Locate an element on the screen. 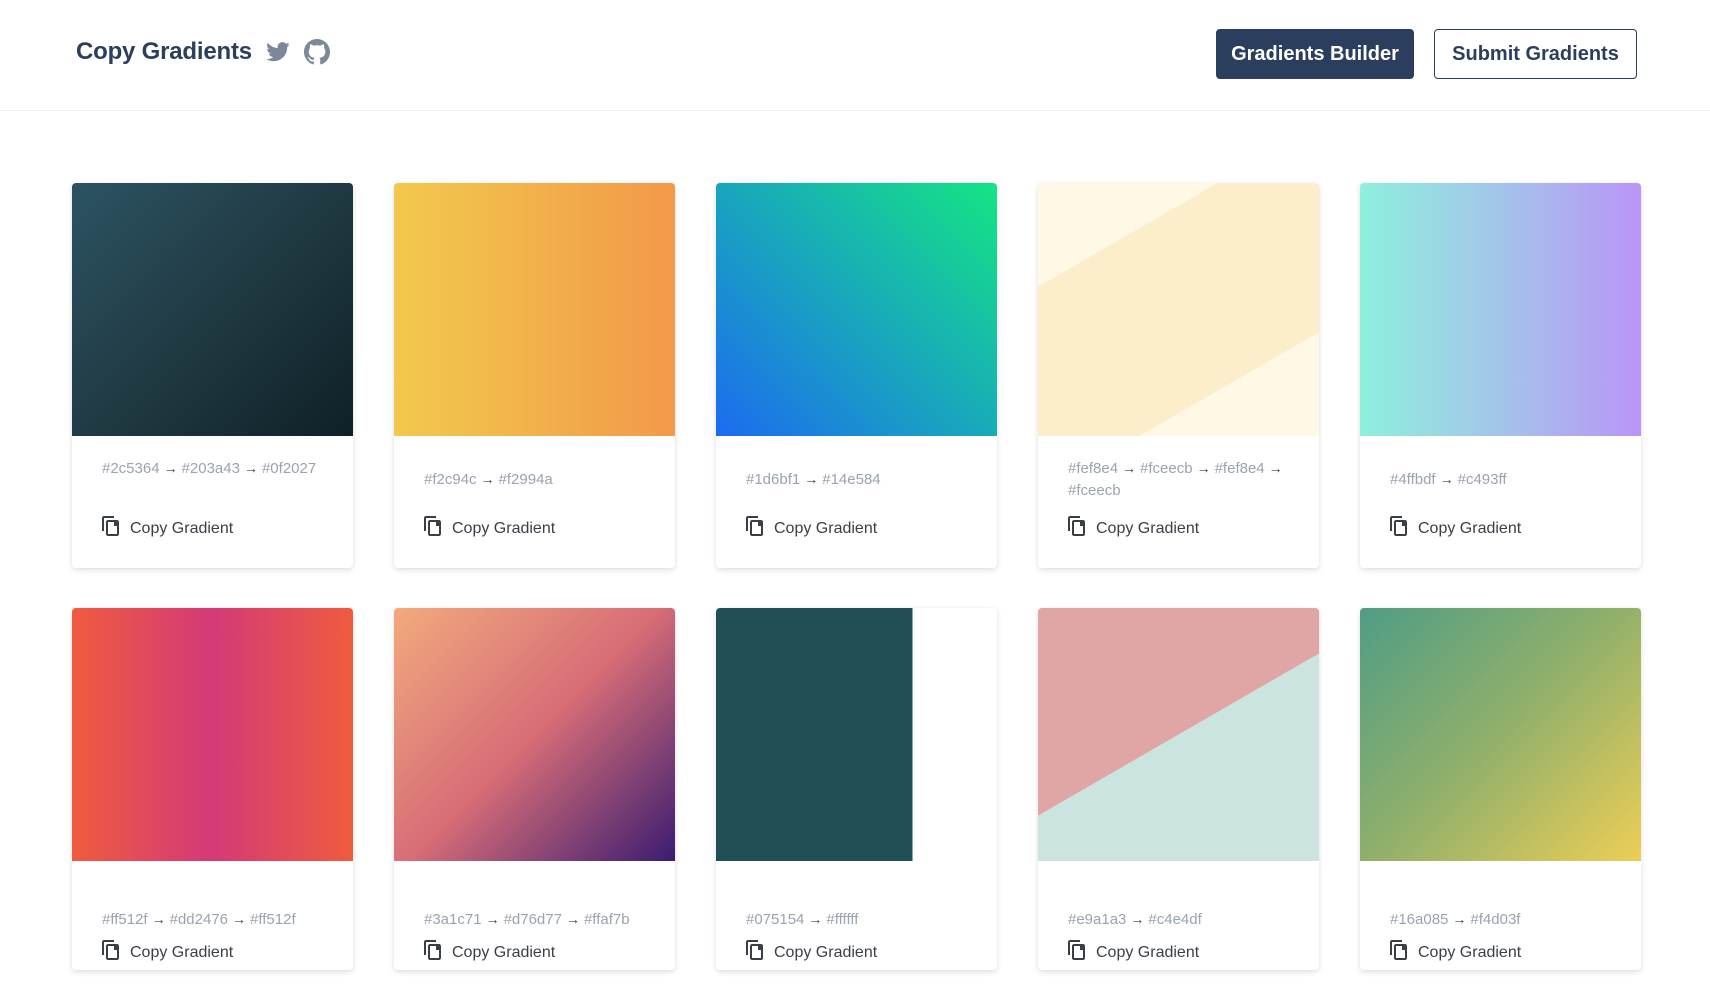  brand: Copy Gradients is located at coordinates (203, 52).